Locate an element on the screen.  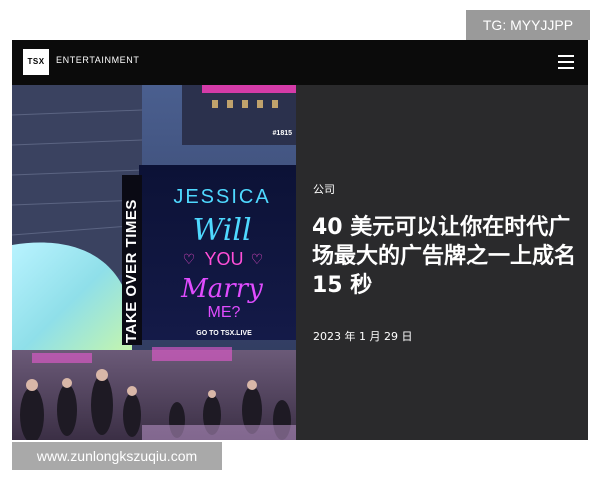
neon-name: JESSICA is located at coordinates (221, 197).